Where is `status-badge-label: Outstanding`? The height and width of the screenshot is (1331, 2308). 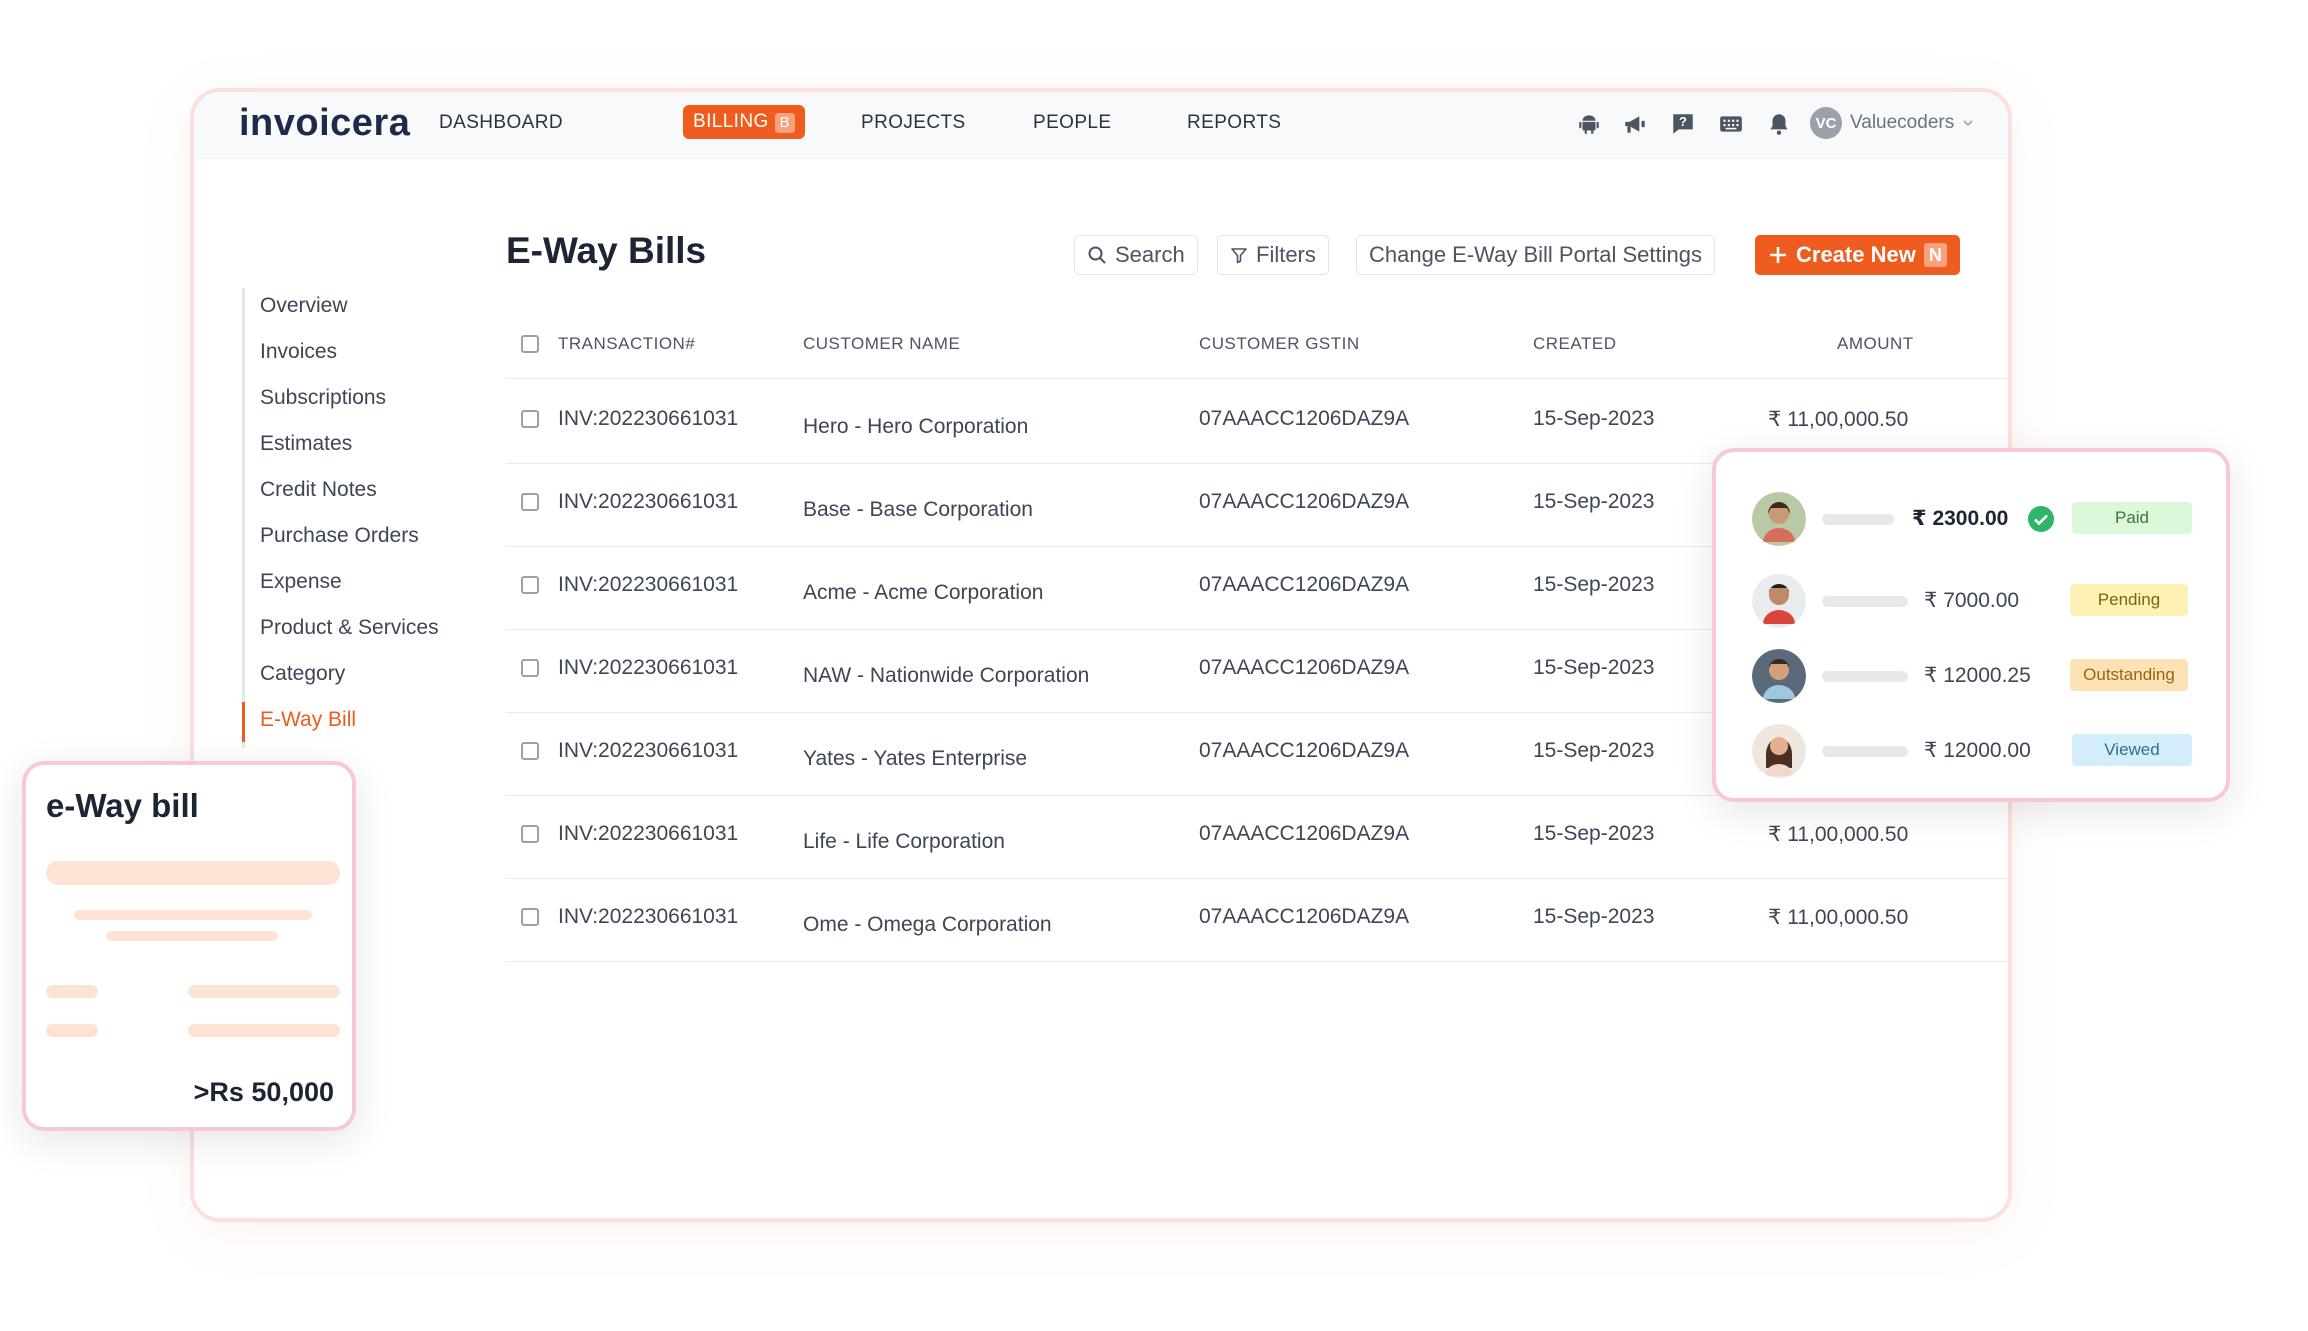 status-badge-label: Outstanding is located at coordinates (2129, 674).